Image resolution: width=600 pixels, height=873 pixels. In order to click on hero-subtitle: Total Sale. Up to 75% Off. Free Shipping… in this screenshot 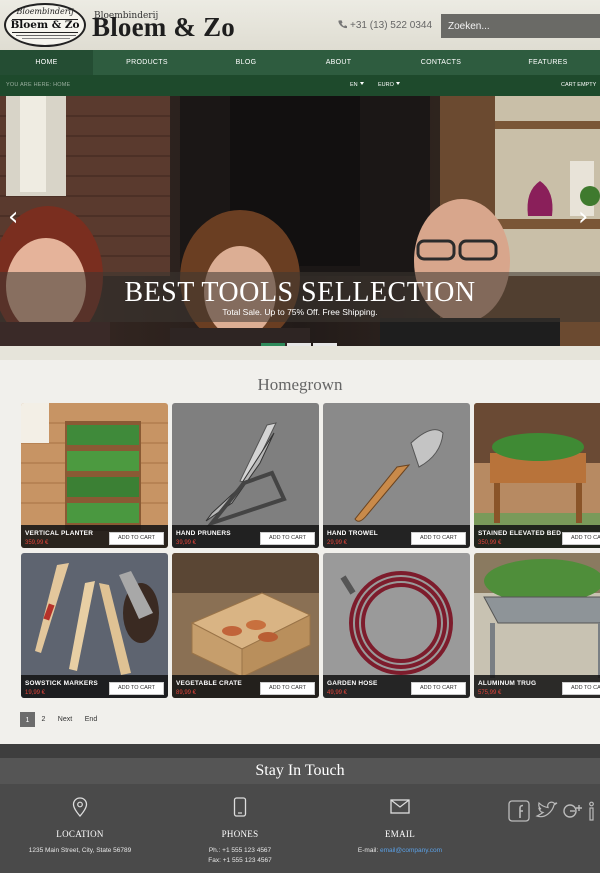, I will do `click(300, 312)`.